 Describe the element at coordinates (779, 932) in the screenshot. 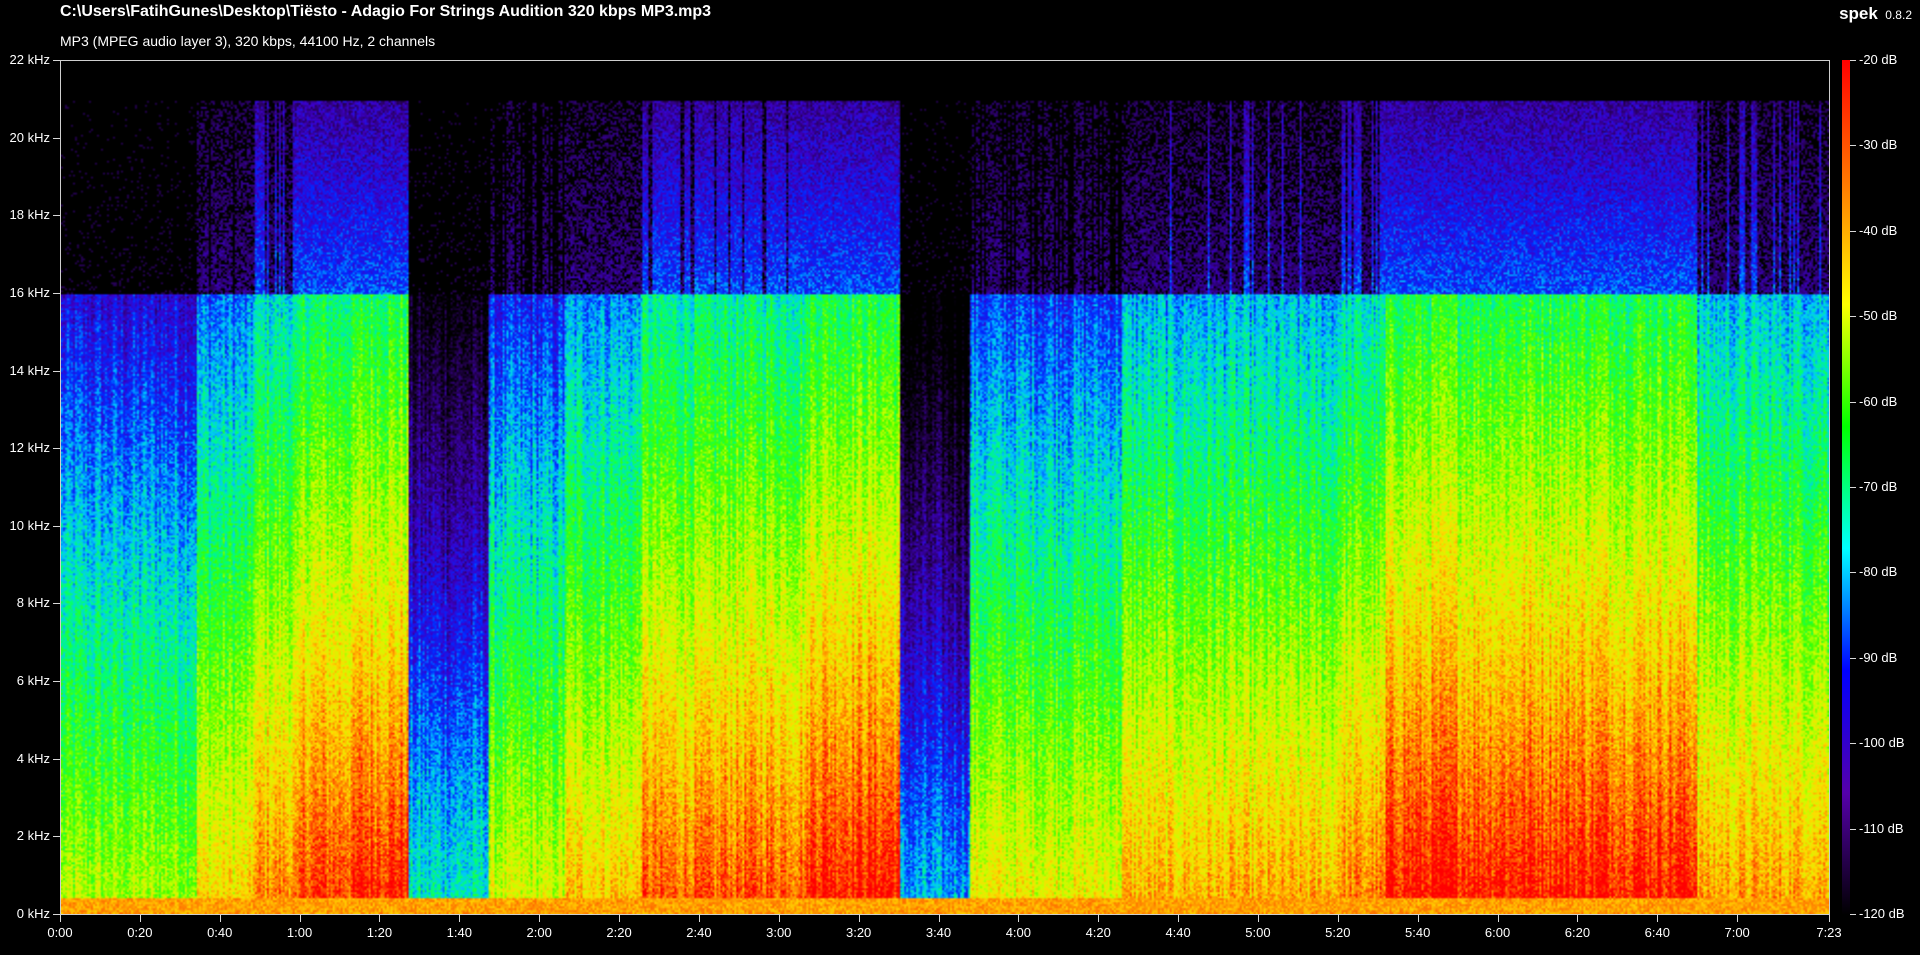

I see `time-tick-label: 3:00` at that location.